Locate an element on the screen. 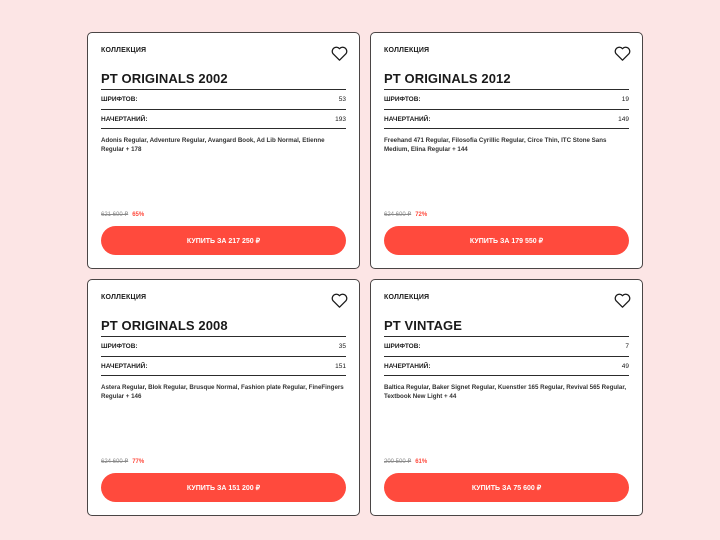  styles-count-value: 149 is located at coordinates (623, 119).